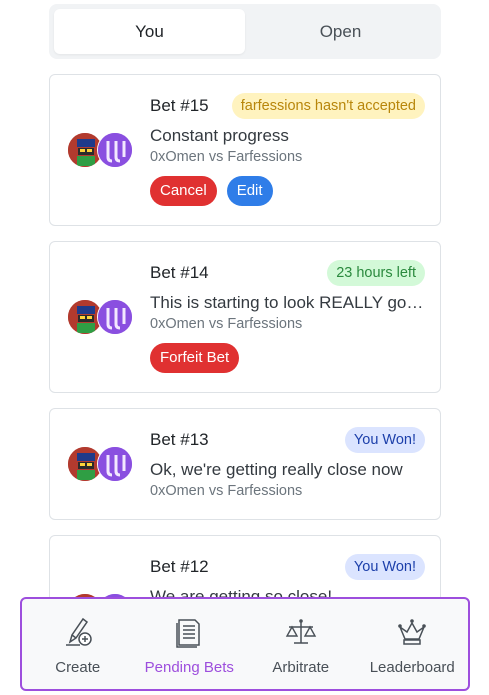  I want to click on nav-arbitrate: Arbitrate, so click(300, 645).